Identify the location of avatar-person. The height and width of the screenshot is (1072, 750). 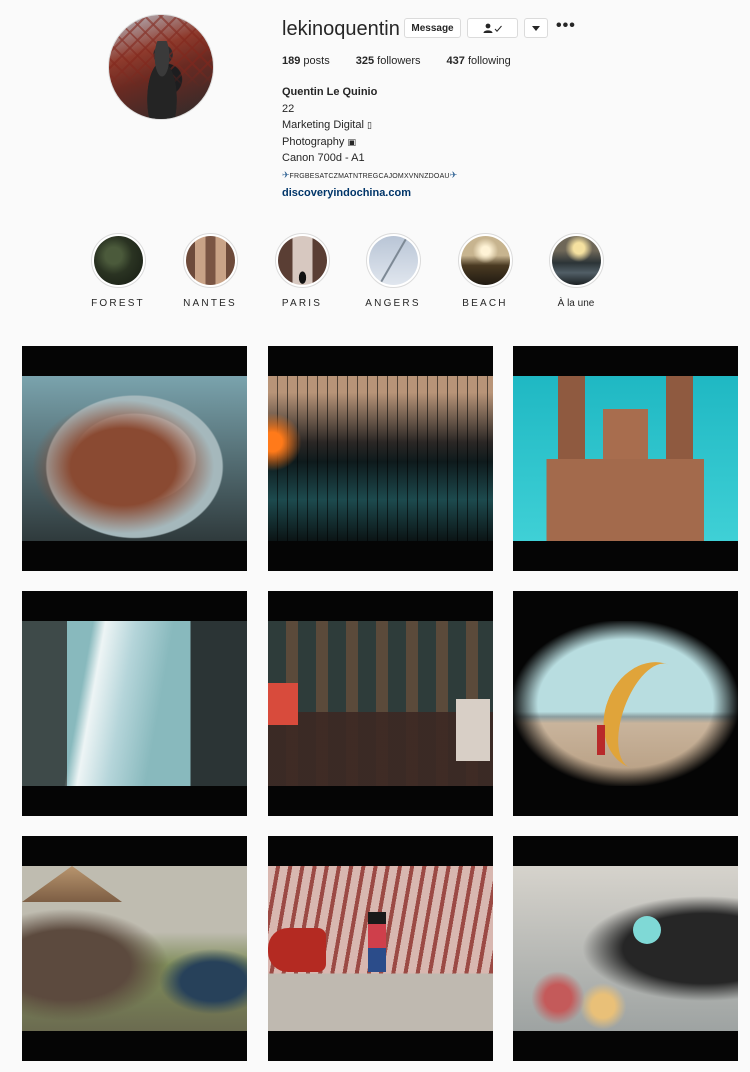
(162, 80).